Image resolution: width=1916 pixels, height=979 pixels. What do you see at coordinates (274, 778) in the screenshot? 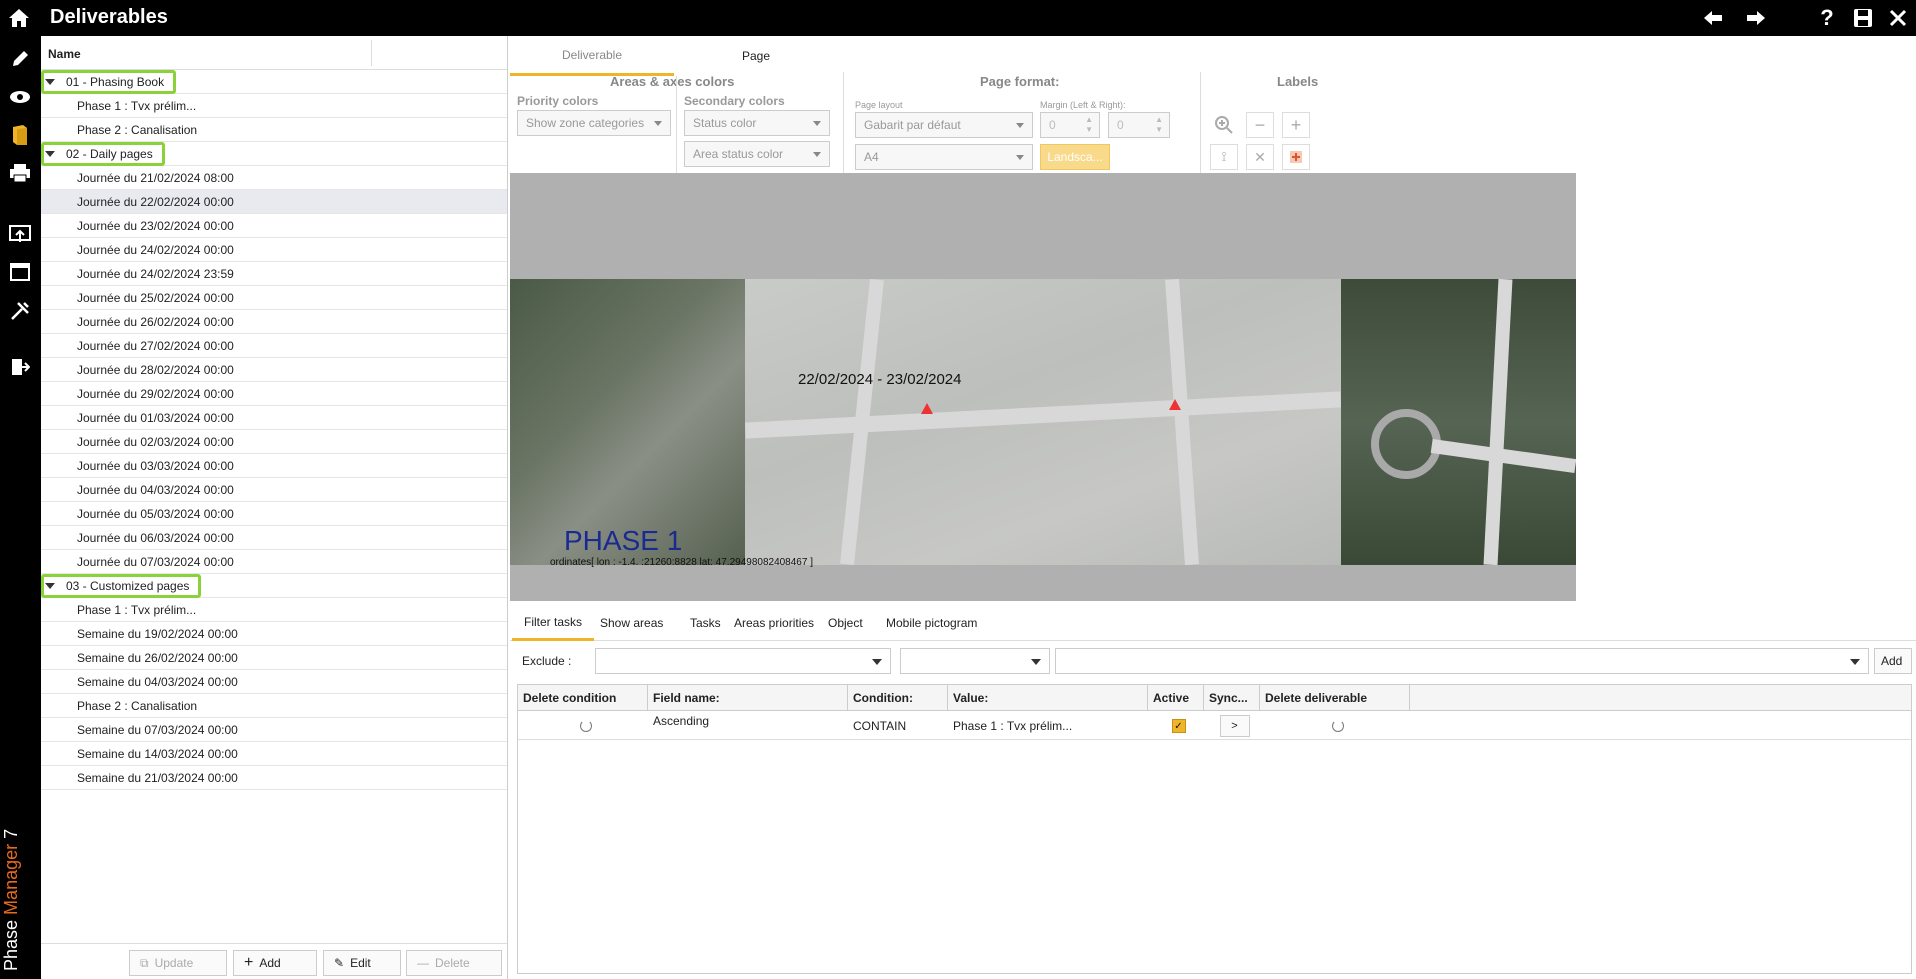
I see `tree-item: Semaine du 21/03/2024 00:00` at bounding box center [274, 778].